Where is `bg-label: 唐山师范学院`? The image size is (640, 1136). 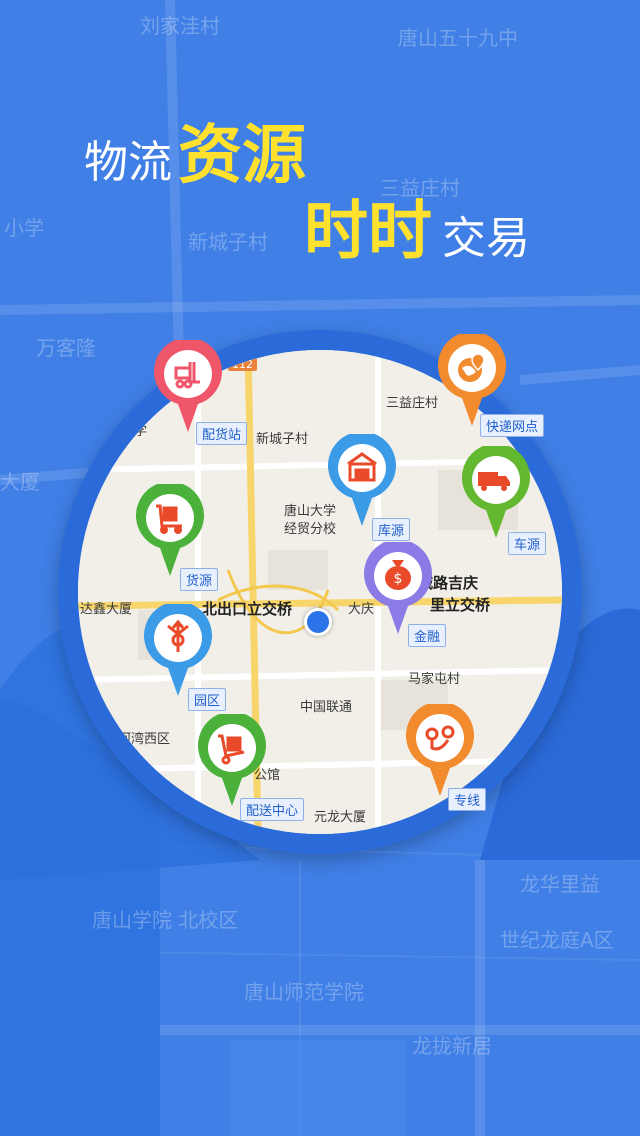 bg-label: 唐山师范学院 is located at coordinates (304, 992).